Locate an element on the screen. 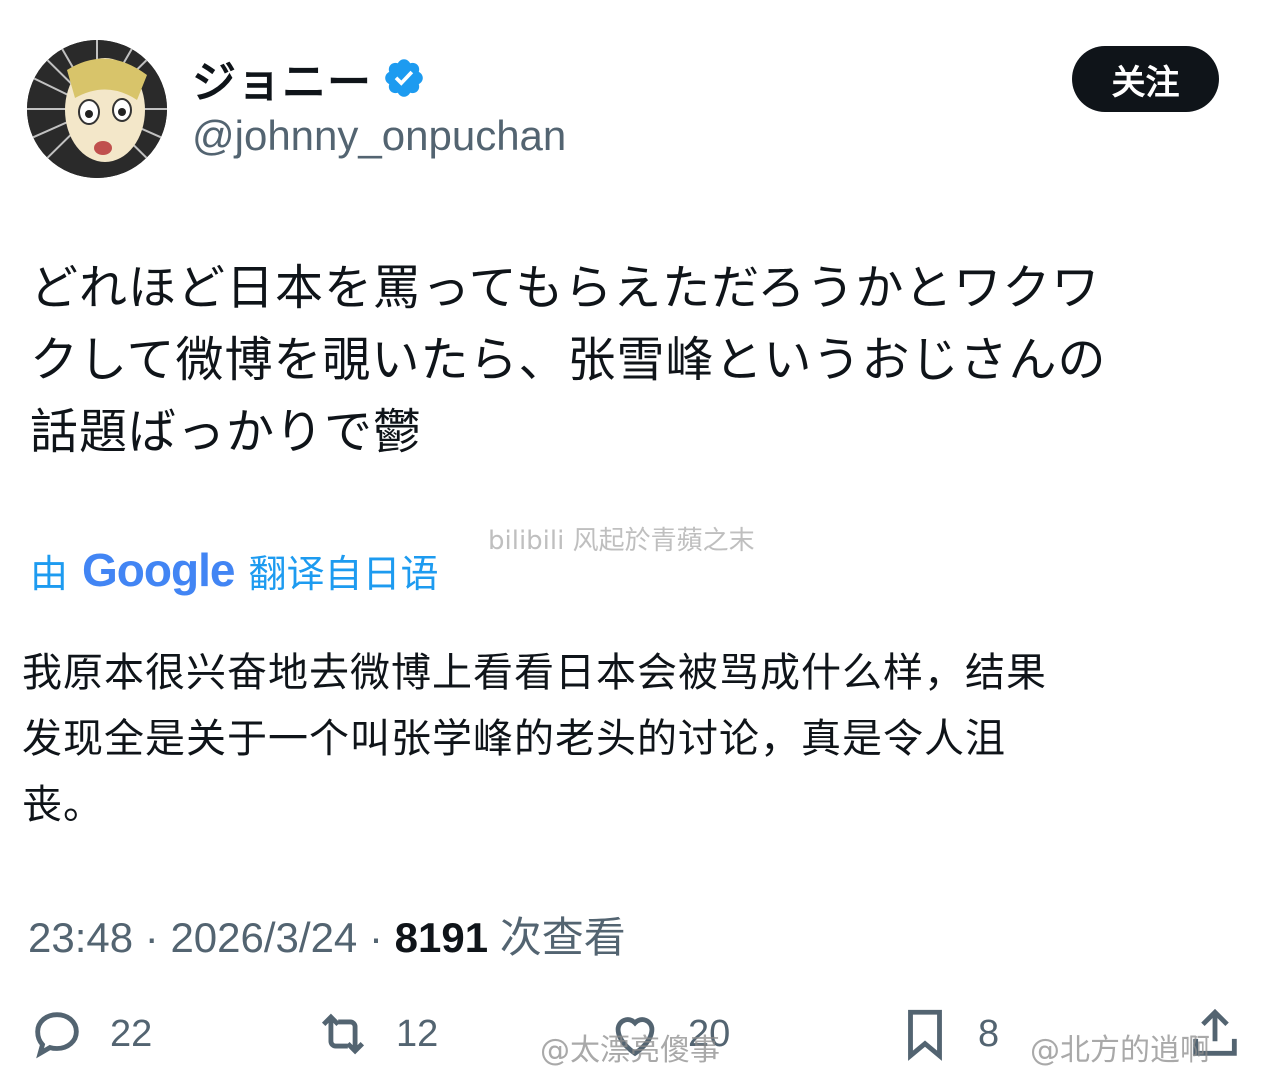 This screenshot has width=1269, height=1080. translation-attribution: 由 Google 翻译自日语 is located at coordinates (234, 570).